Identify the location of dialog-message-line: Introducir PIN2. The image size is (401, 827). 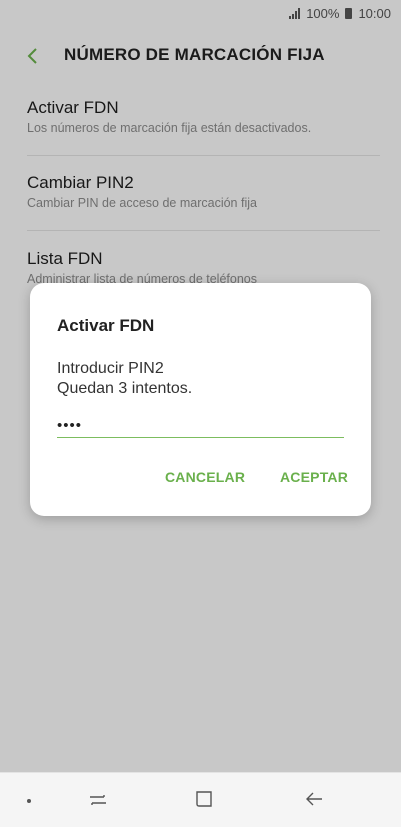
(110, 368).